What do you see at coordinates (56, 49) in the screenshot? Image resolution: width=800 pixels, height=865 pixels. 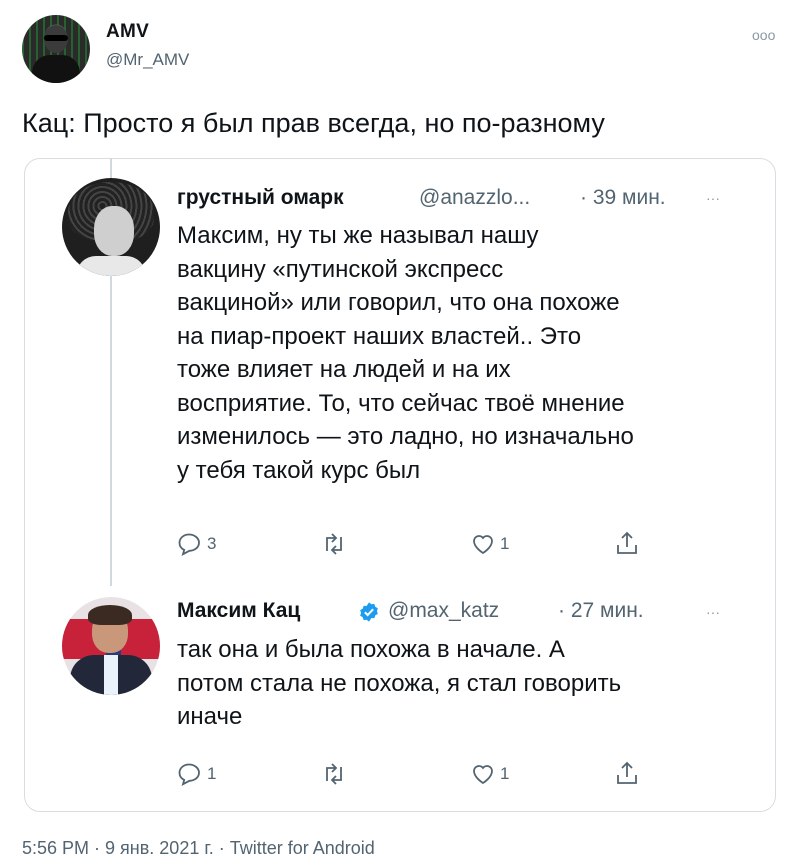 I see `author-avatar` at bounding box center [56, 49].